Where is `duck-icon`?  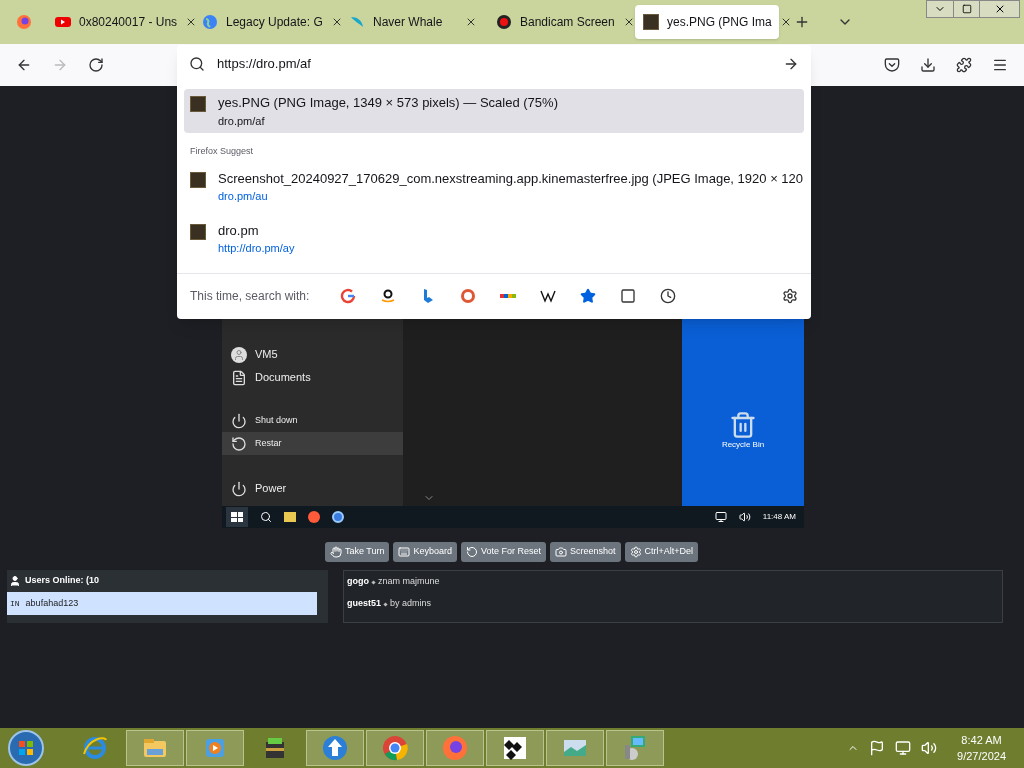 duck-icon is located at coordinates (468, 296).